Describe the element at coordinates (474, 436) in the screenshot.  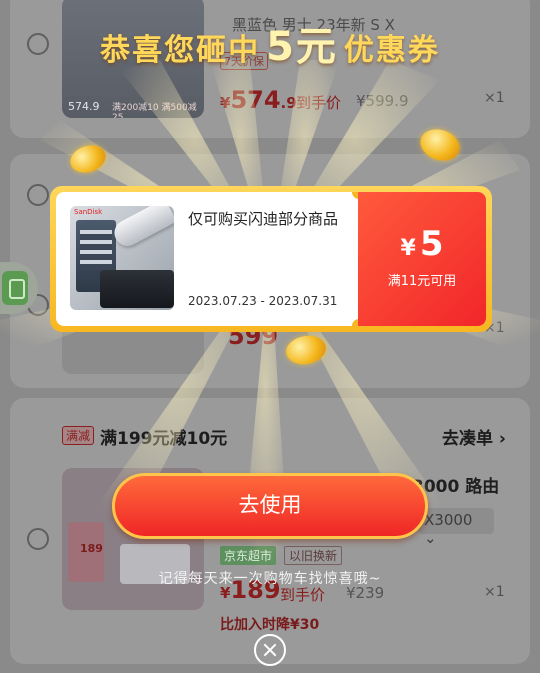
I see `go-collect-link: 去凑单 ›` at that location.